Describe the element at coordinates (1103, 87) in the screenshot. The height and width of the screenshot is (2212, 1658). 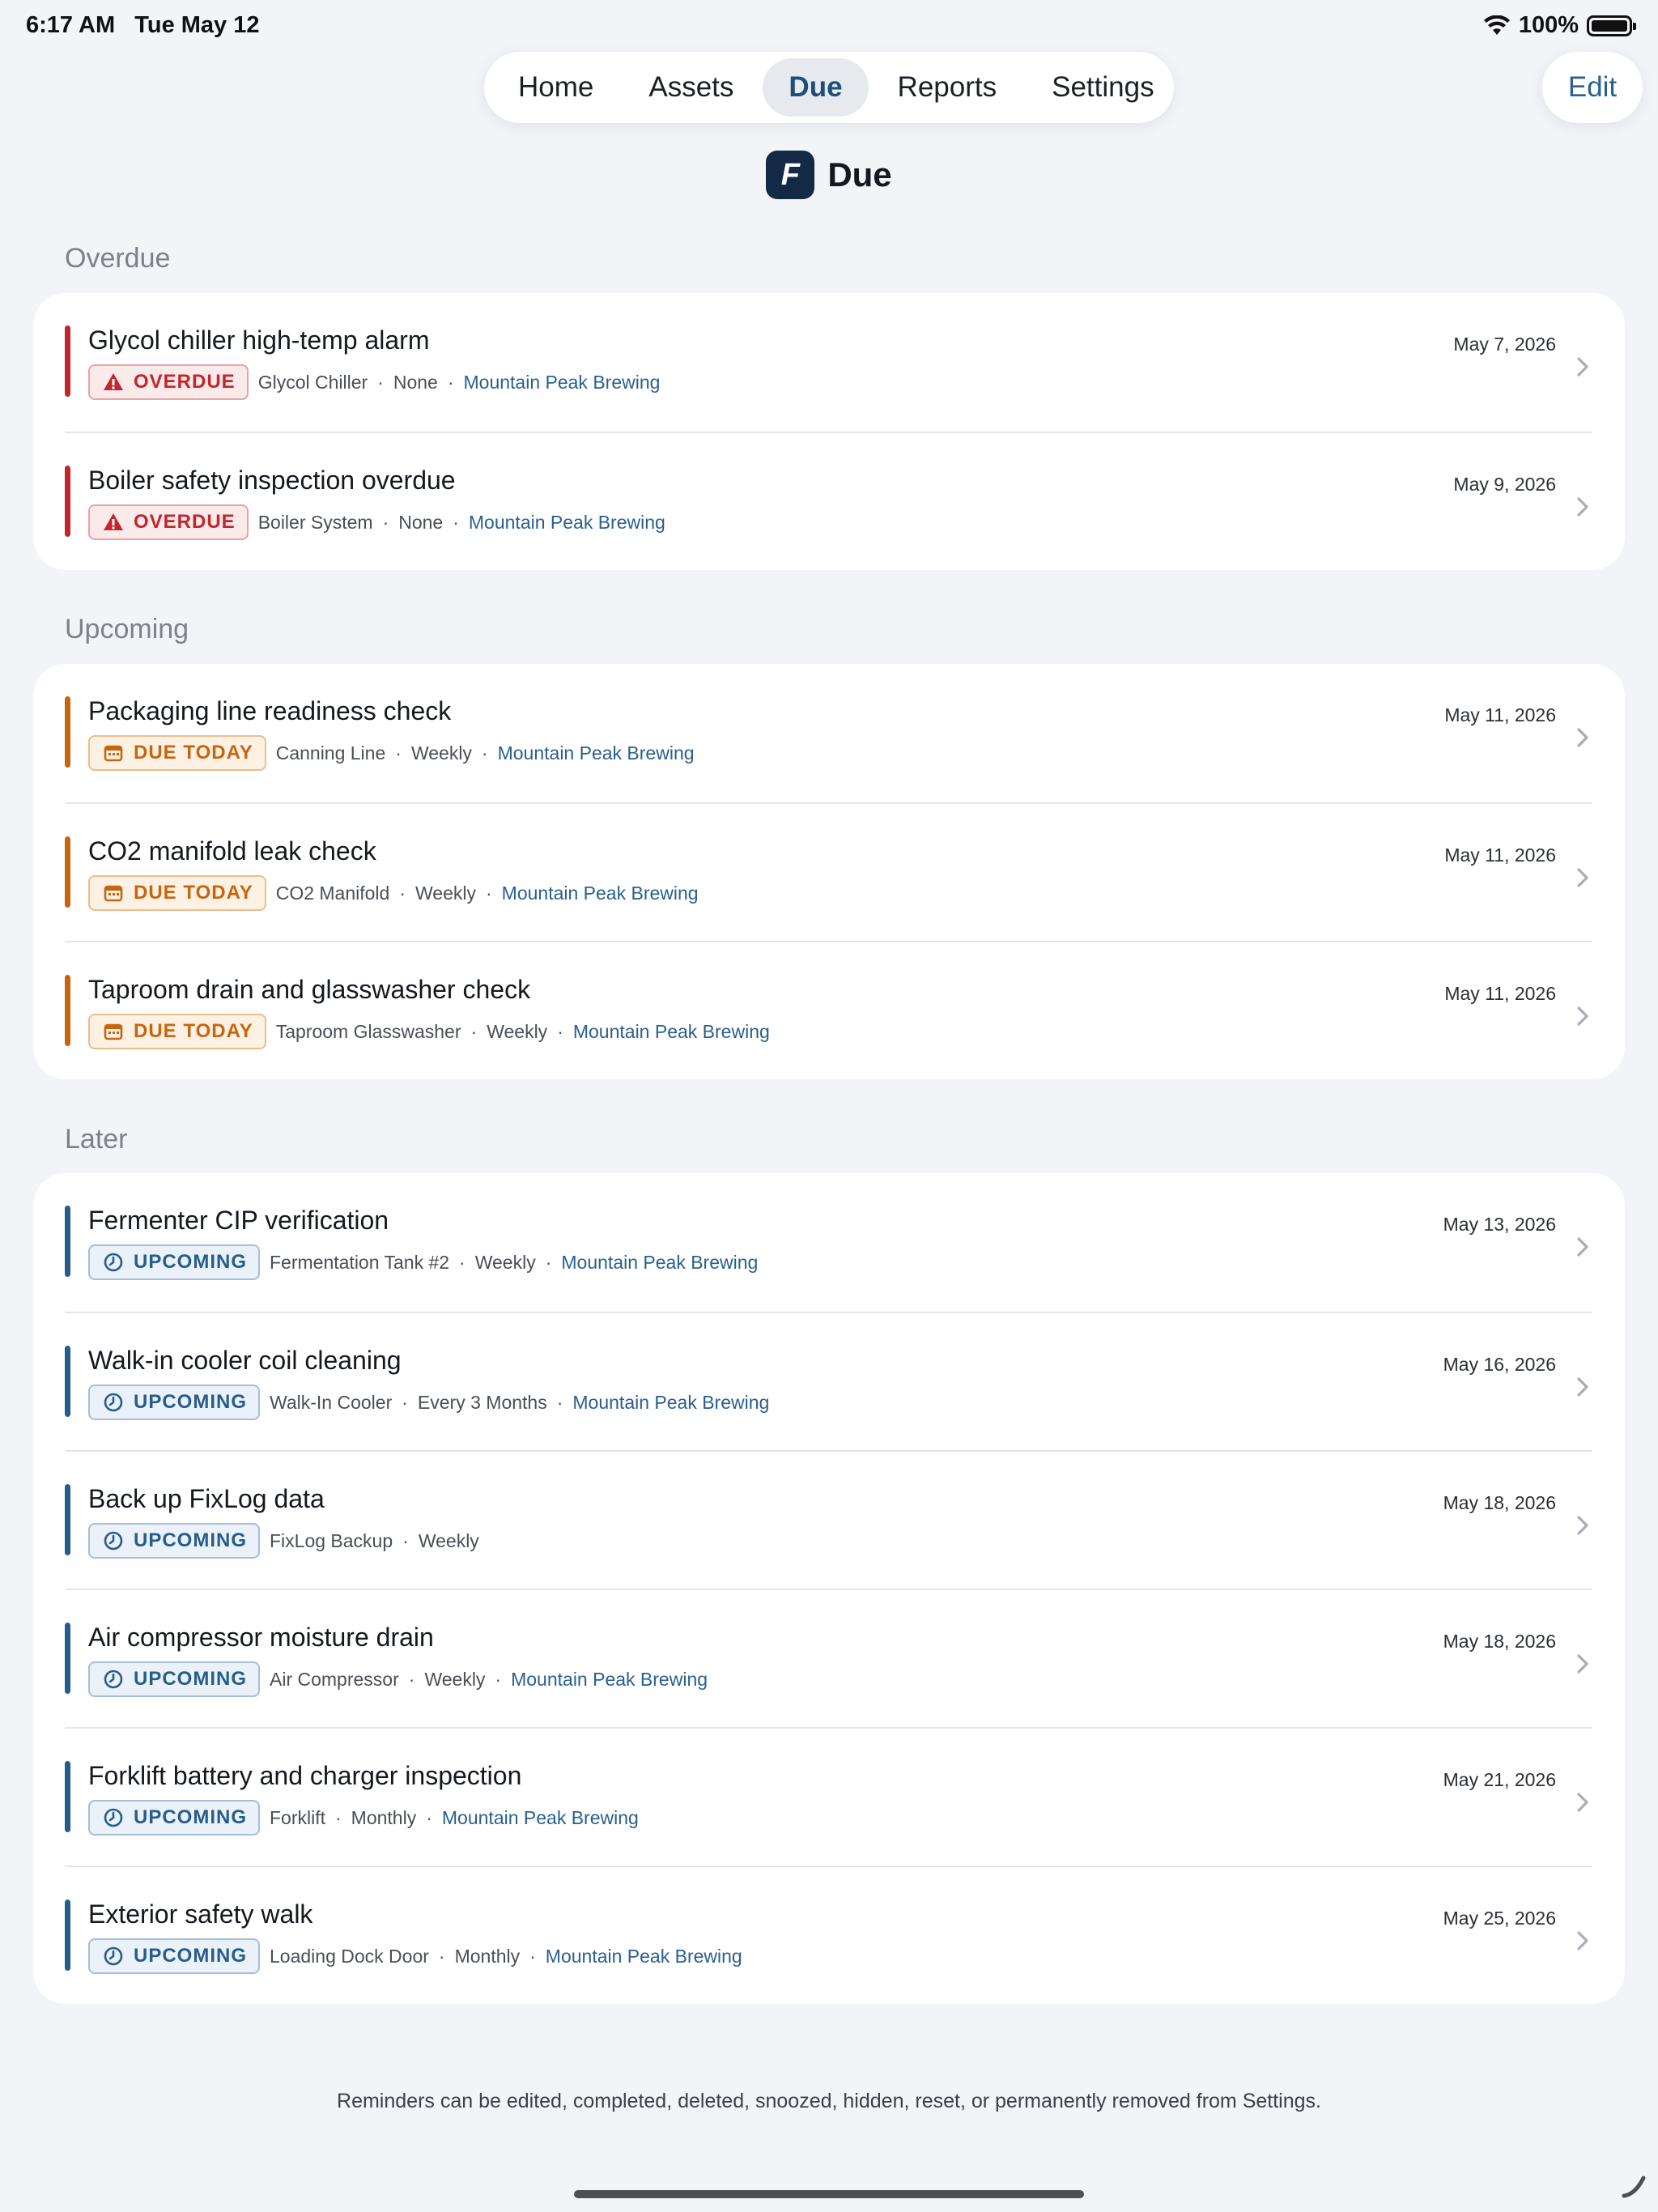
I see `tab-settings: Settings` at that location.